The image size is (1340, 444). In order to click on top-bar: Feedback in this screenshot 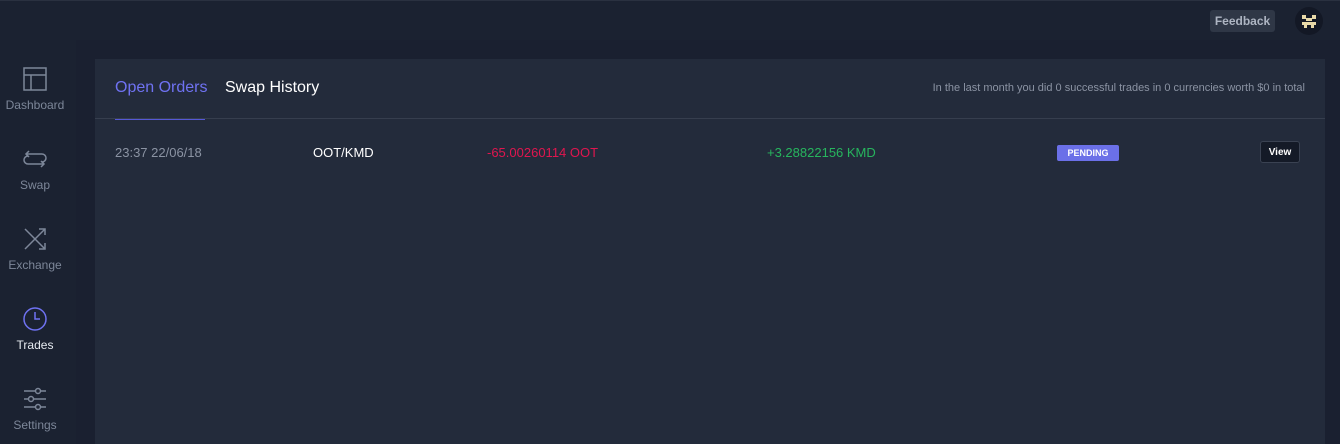, I will do `click(670, 20)`.